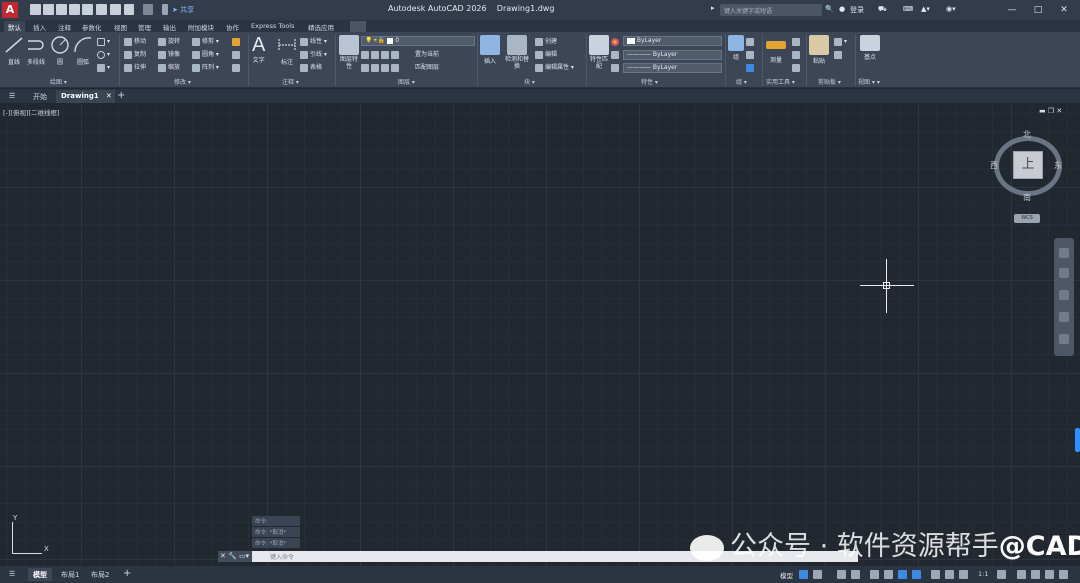  Describe the element at coordinates (874, 574) in the screenshot. I see `isodraft-icon` at that location.